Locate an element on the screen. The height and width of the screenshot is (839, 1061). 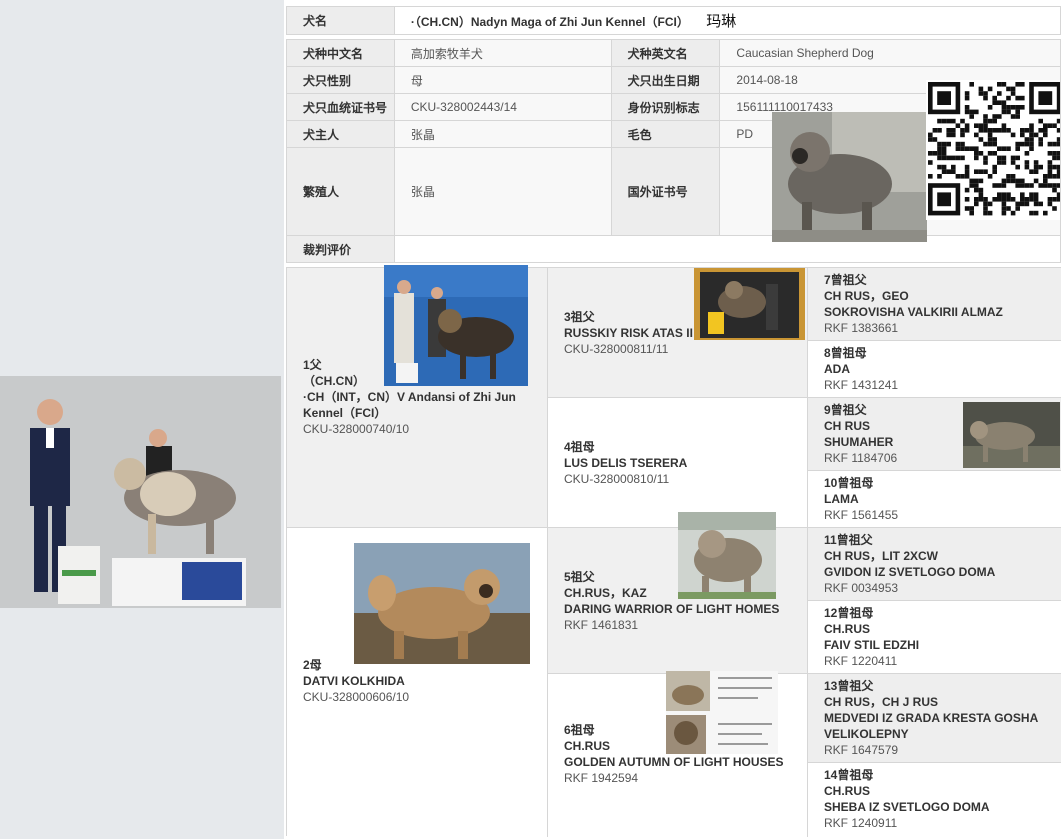
g3-label: 3祖父 is located at coordinates (579, 317).